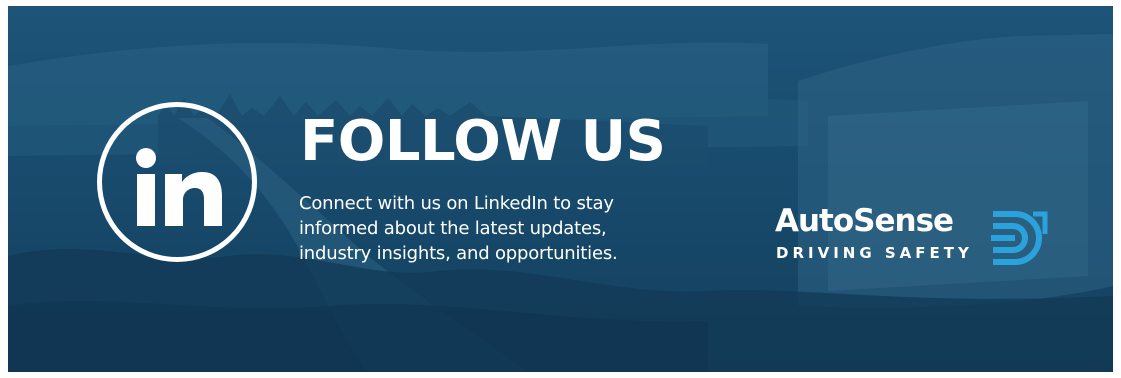 The width and height of the screenshot is (1121, 378). Describe the element at coordinates (456, 203) in the screenshot. I see `blurb-line: Connect with us on LinkedIn to stay` at that location.